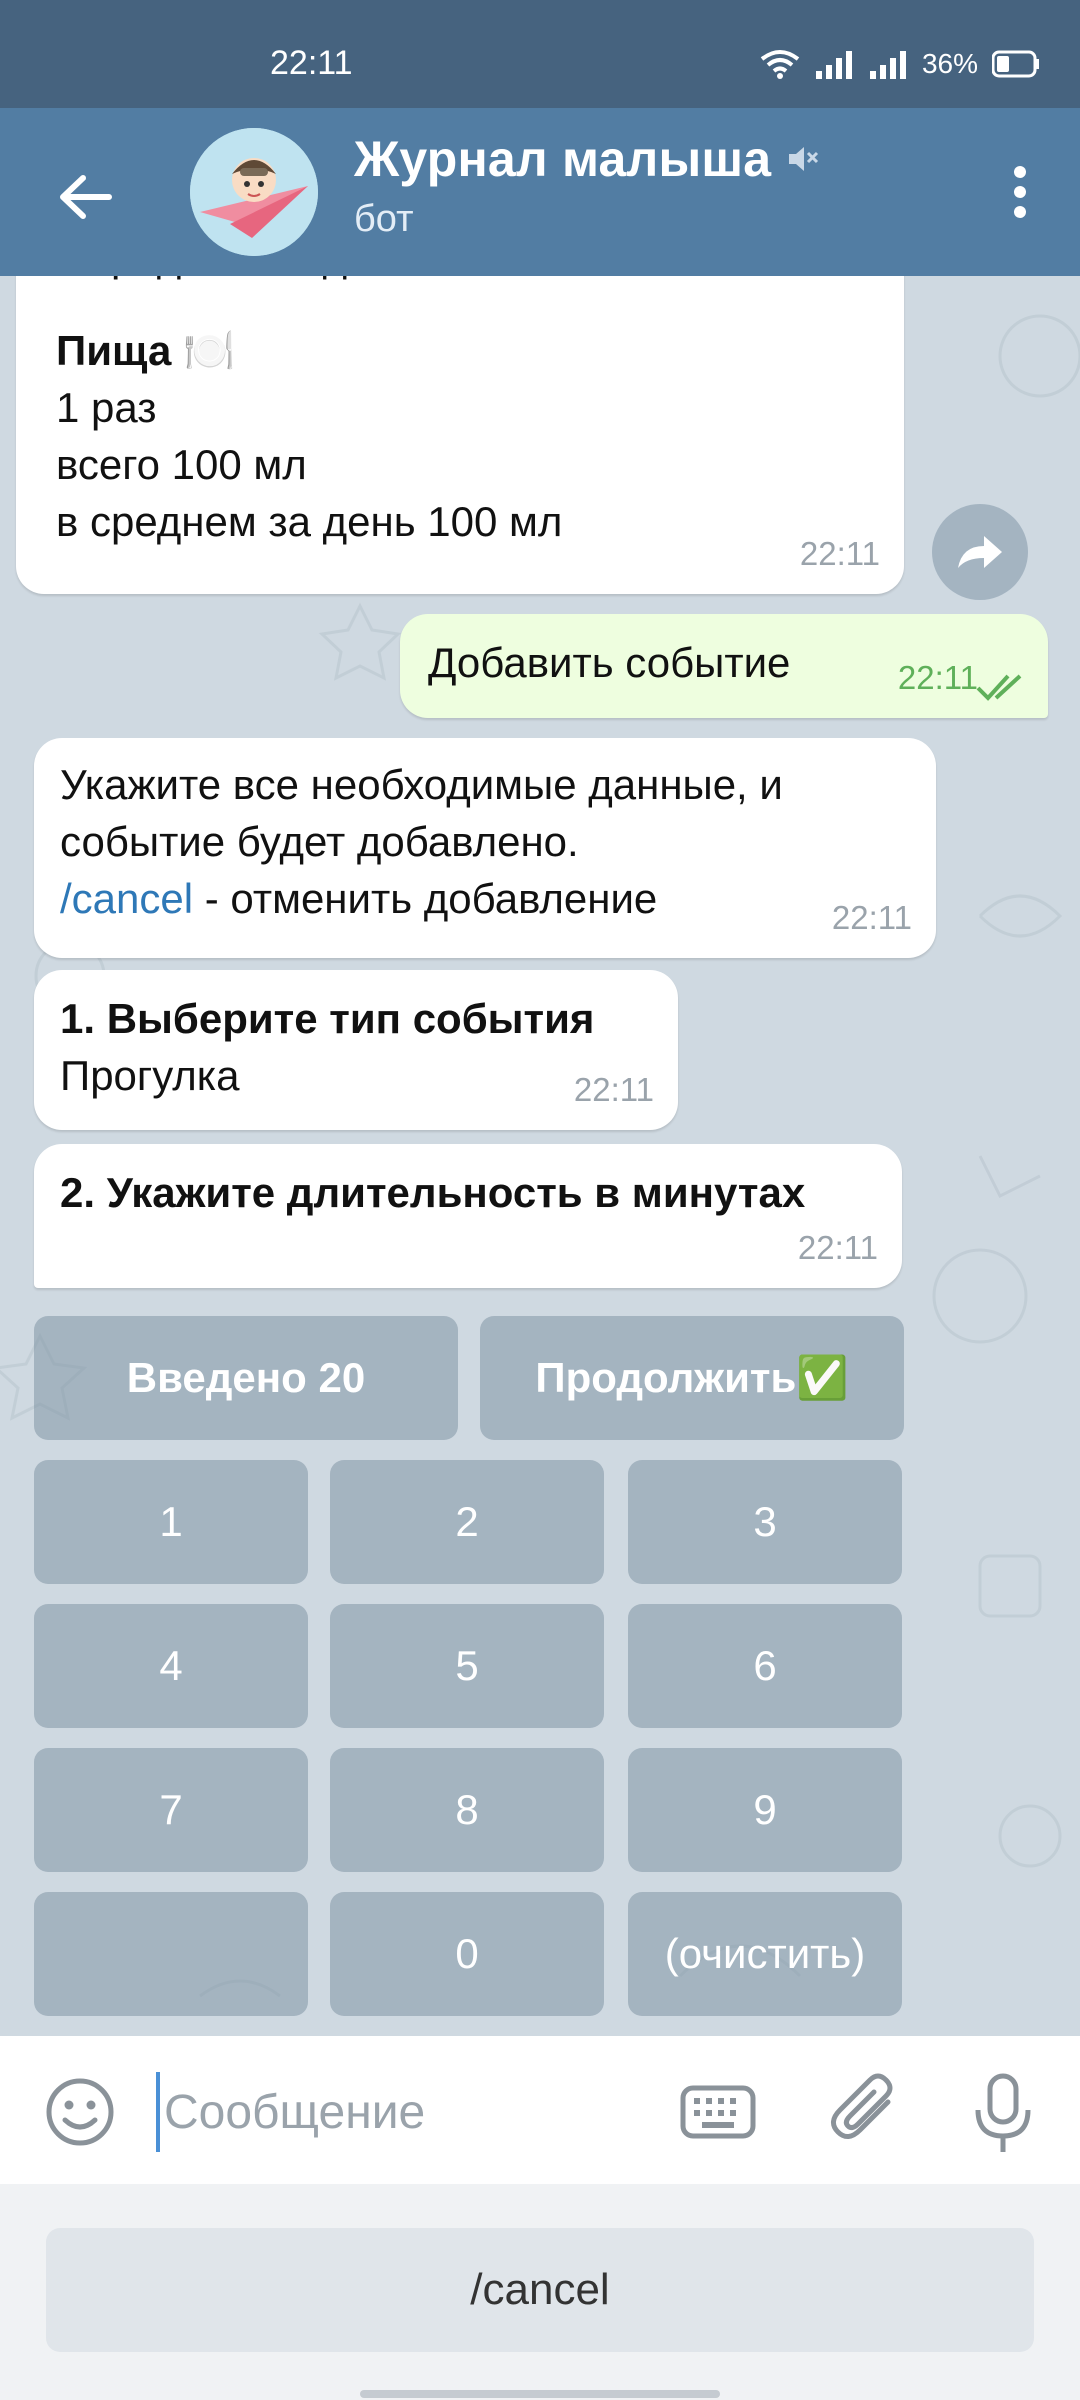 This screenshot has height=2400, width=1080. I want to click on outgoing-text: Добавить событие, so click(609, 662).